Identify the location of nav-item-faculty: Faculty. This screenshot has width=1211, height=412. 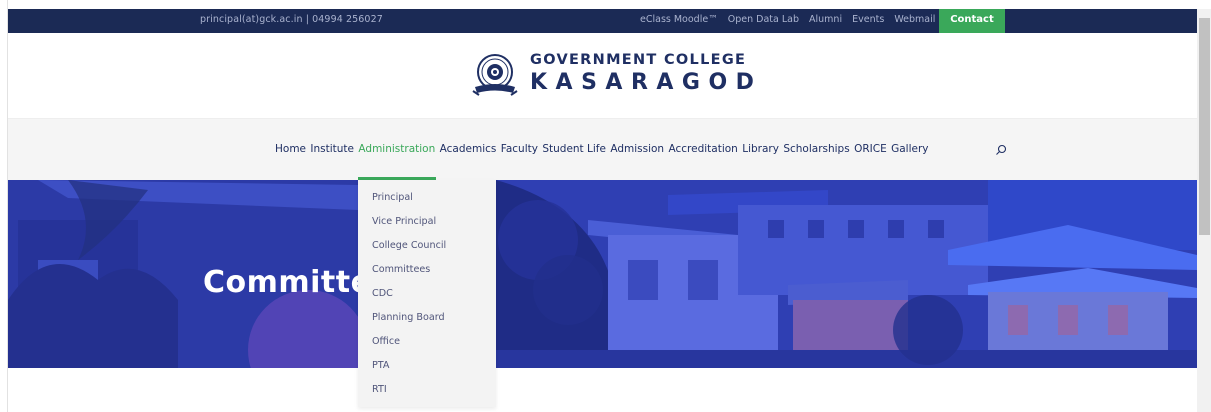
(519, 149).